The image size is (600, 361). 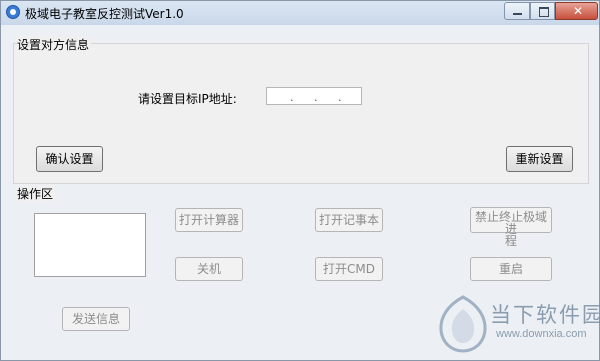 What do you see at coordinates (54, 44) in the screenshot?
I see `settings-group-label: 设置对方信息` at bounding box center [54, 44].